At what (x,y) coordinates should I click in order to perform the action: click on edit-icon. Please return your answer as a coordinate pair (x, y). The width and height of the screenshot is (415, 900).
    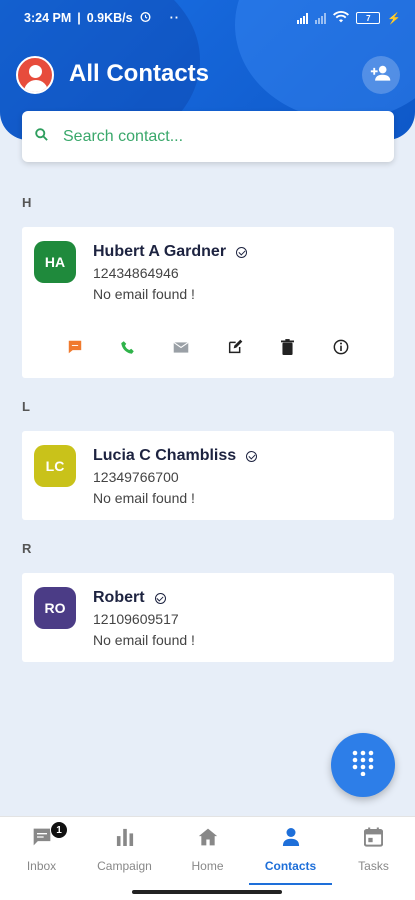
    Looking at the image, I should click on (235, 347).